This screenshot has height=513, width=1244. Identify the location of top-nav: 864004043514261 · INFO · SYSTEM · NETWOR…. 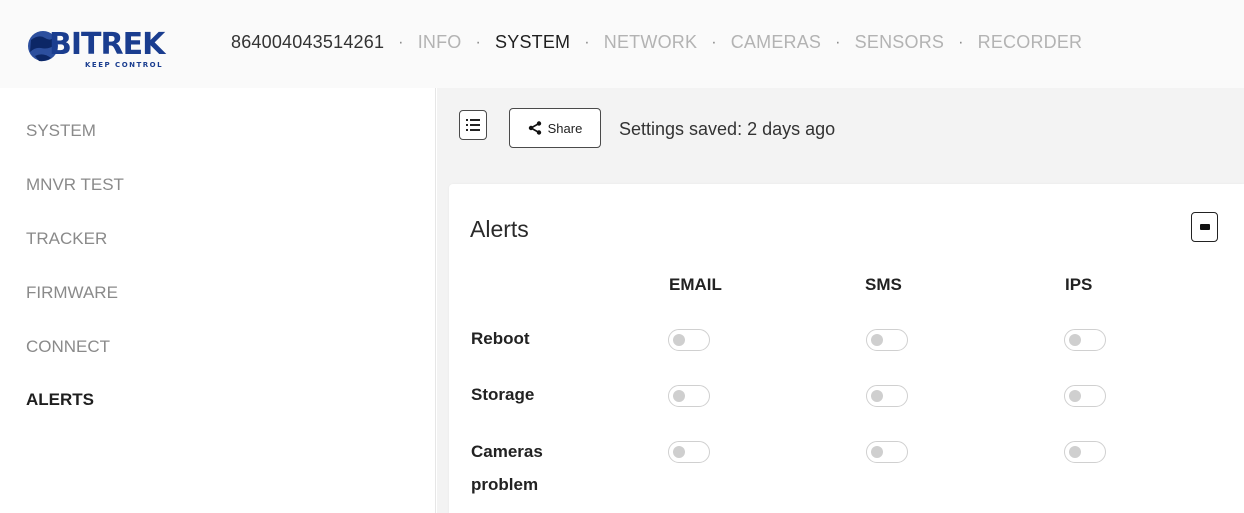
(656, 42).